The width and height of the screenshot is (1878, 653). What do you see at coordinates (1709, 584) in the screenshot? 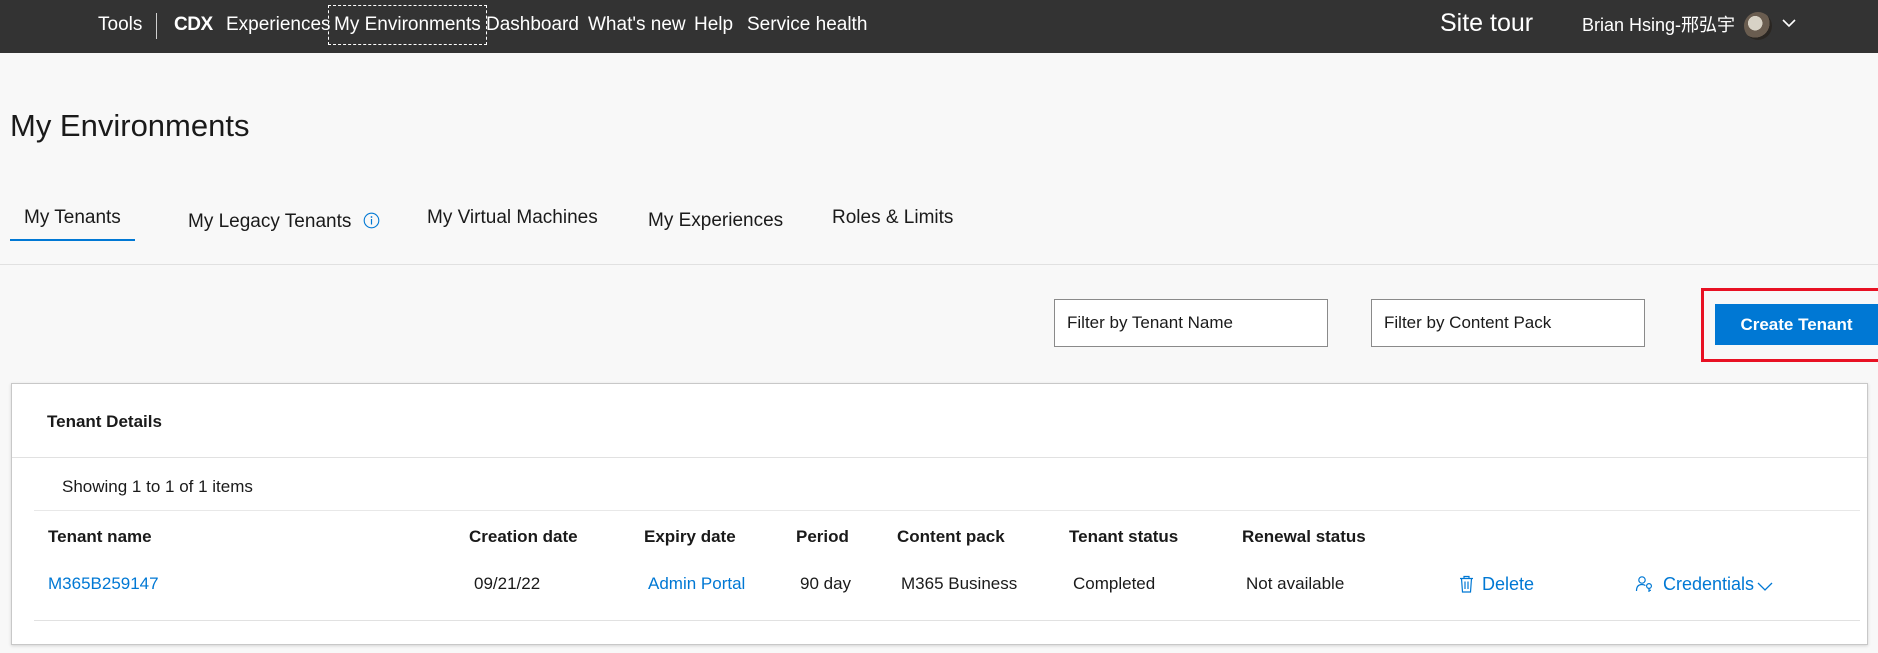
I see `credentials-label: Credentials` at bounding box center [1709, 584].